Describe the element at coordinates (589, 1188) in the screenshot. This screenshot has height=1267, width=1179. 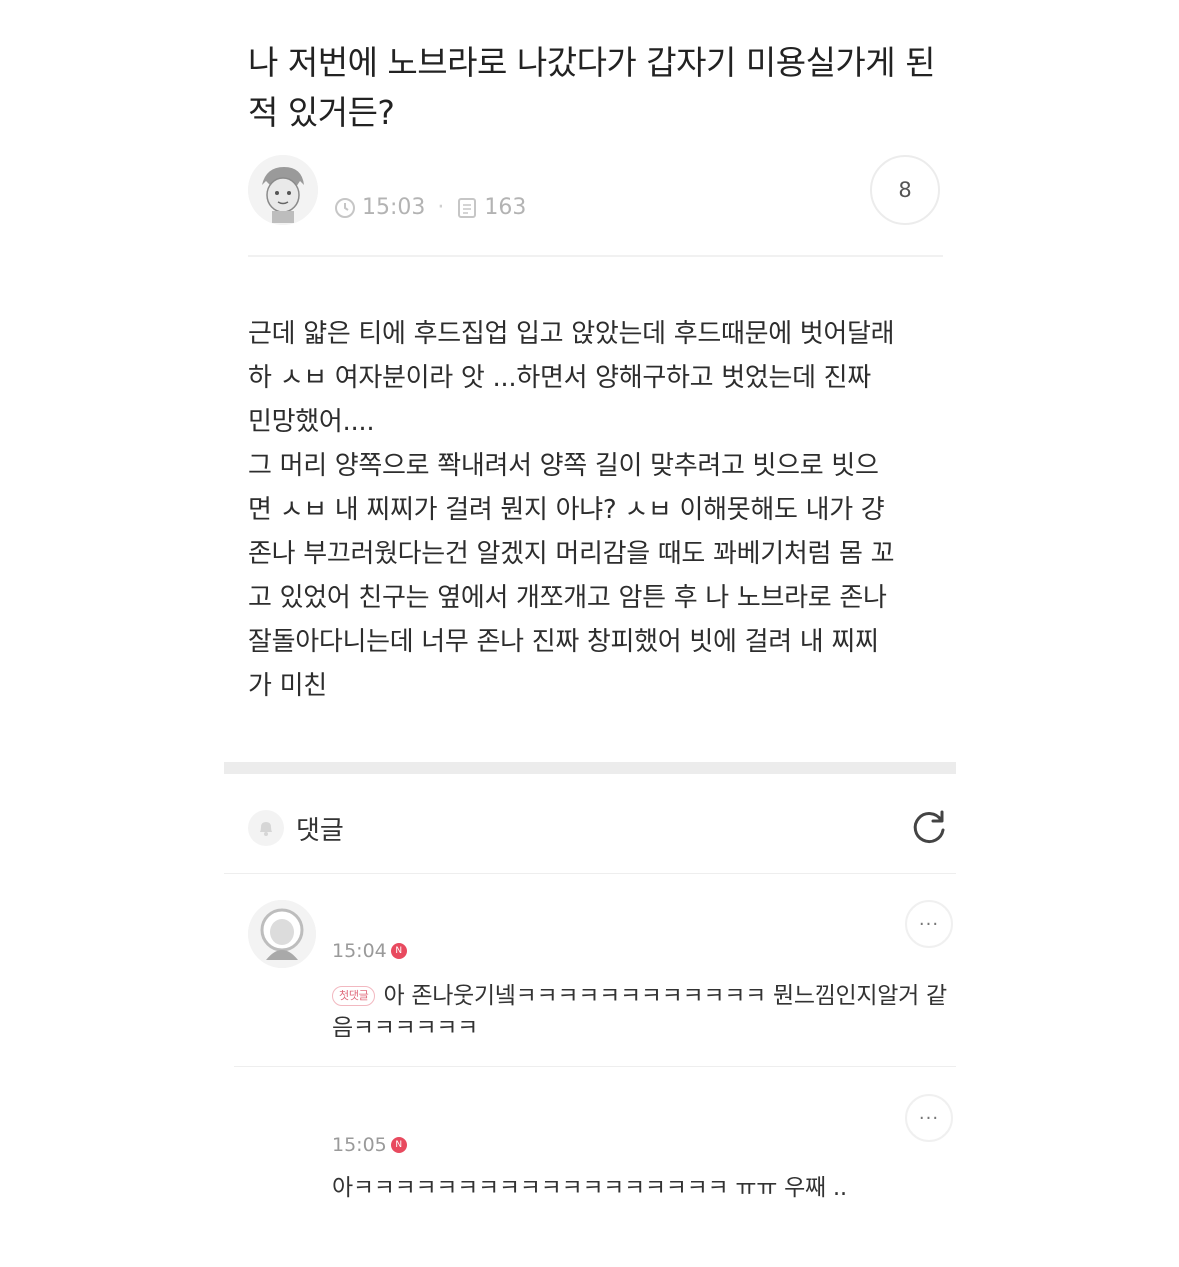
I see `comment-text: 아ㅋㅋㅋㅋㅋㅋㅋㅋㅋㅋㅋㅋㅋㅋㅋㅋㅋㅋ ㅠㅠ 우째 ..` at that location.